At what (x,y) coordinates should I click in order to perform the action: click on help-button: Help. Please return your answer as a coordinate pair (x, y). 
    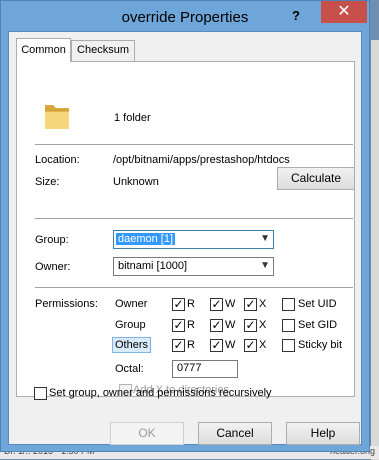
    Looking at the image, I should click on (323, 433).